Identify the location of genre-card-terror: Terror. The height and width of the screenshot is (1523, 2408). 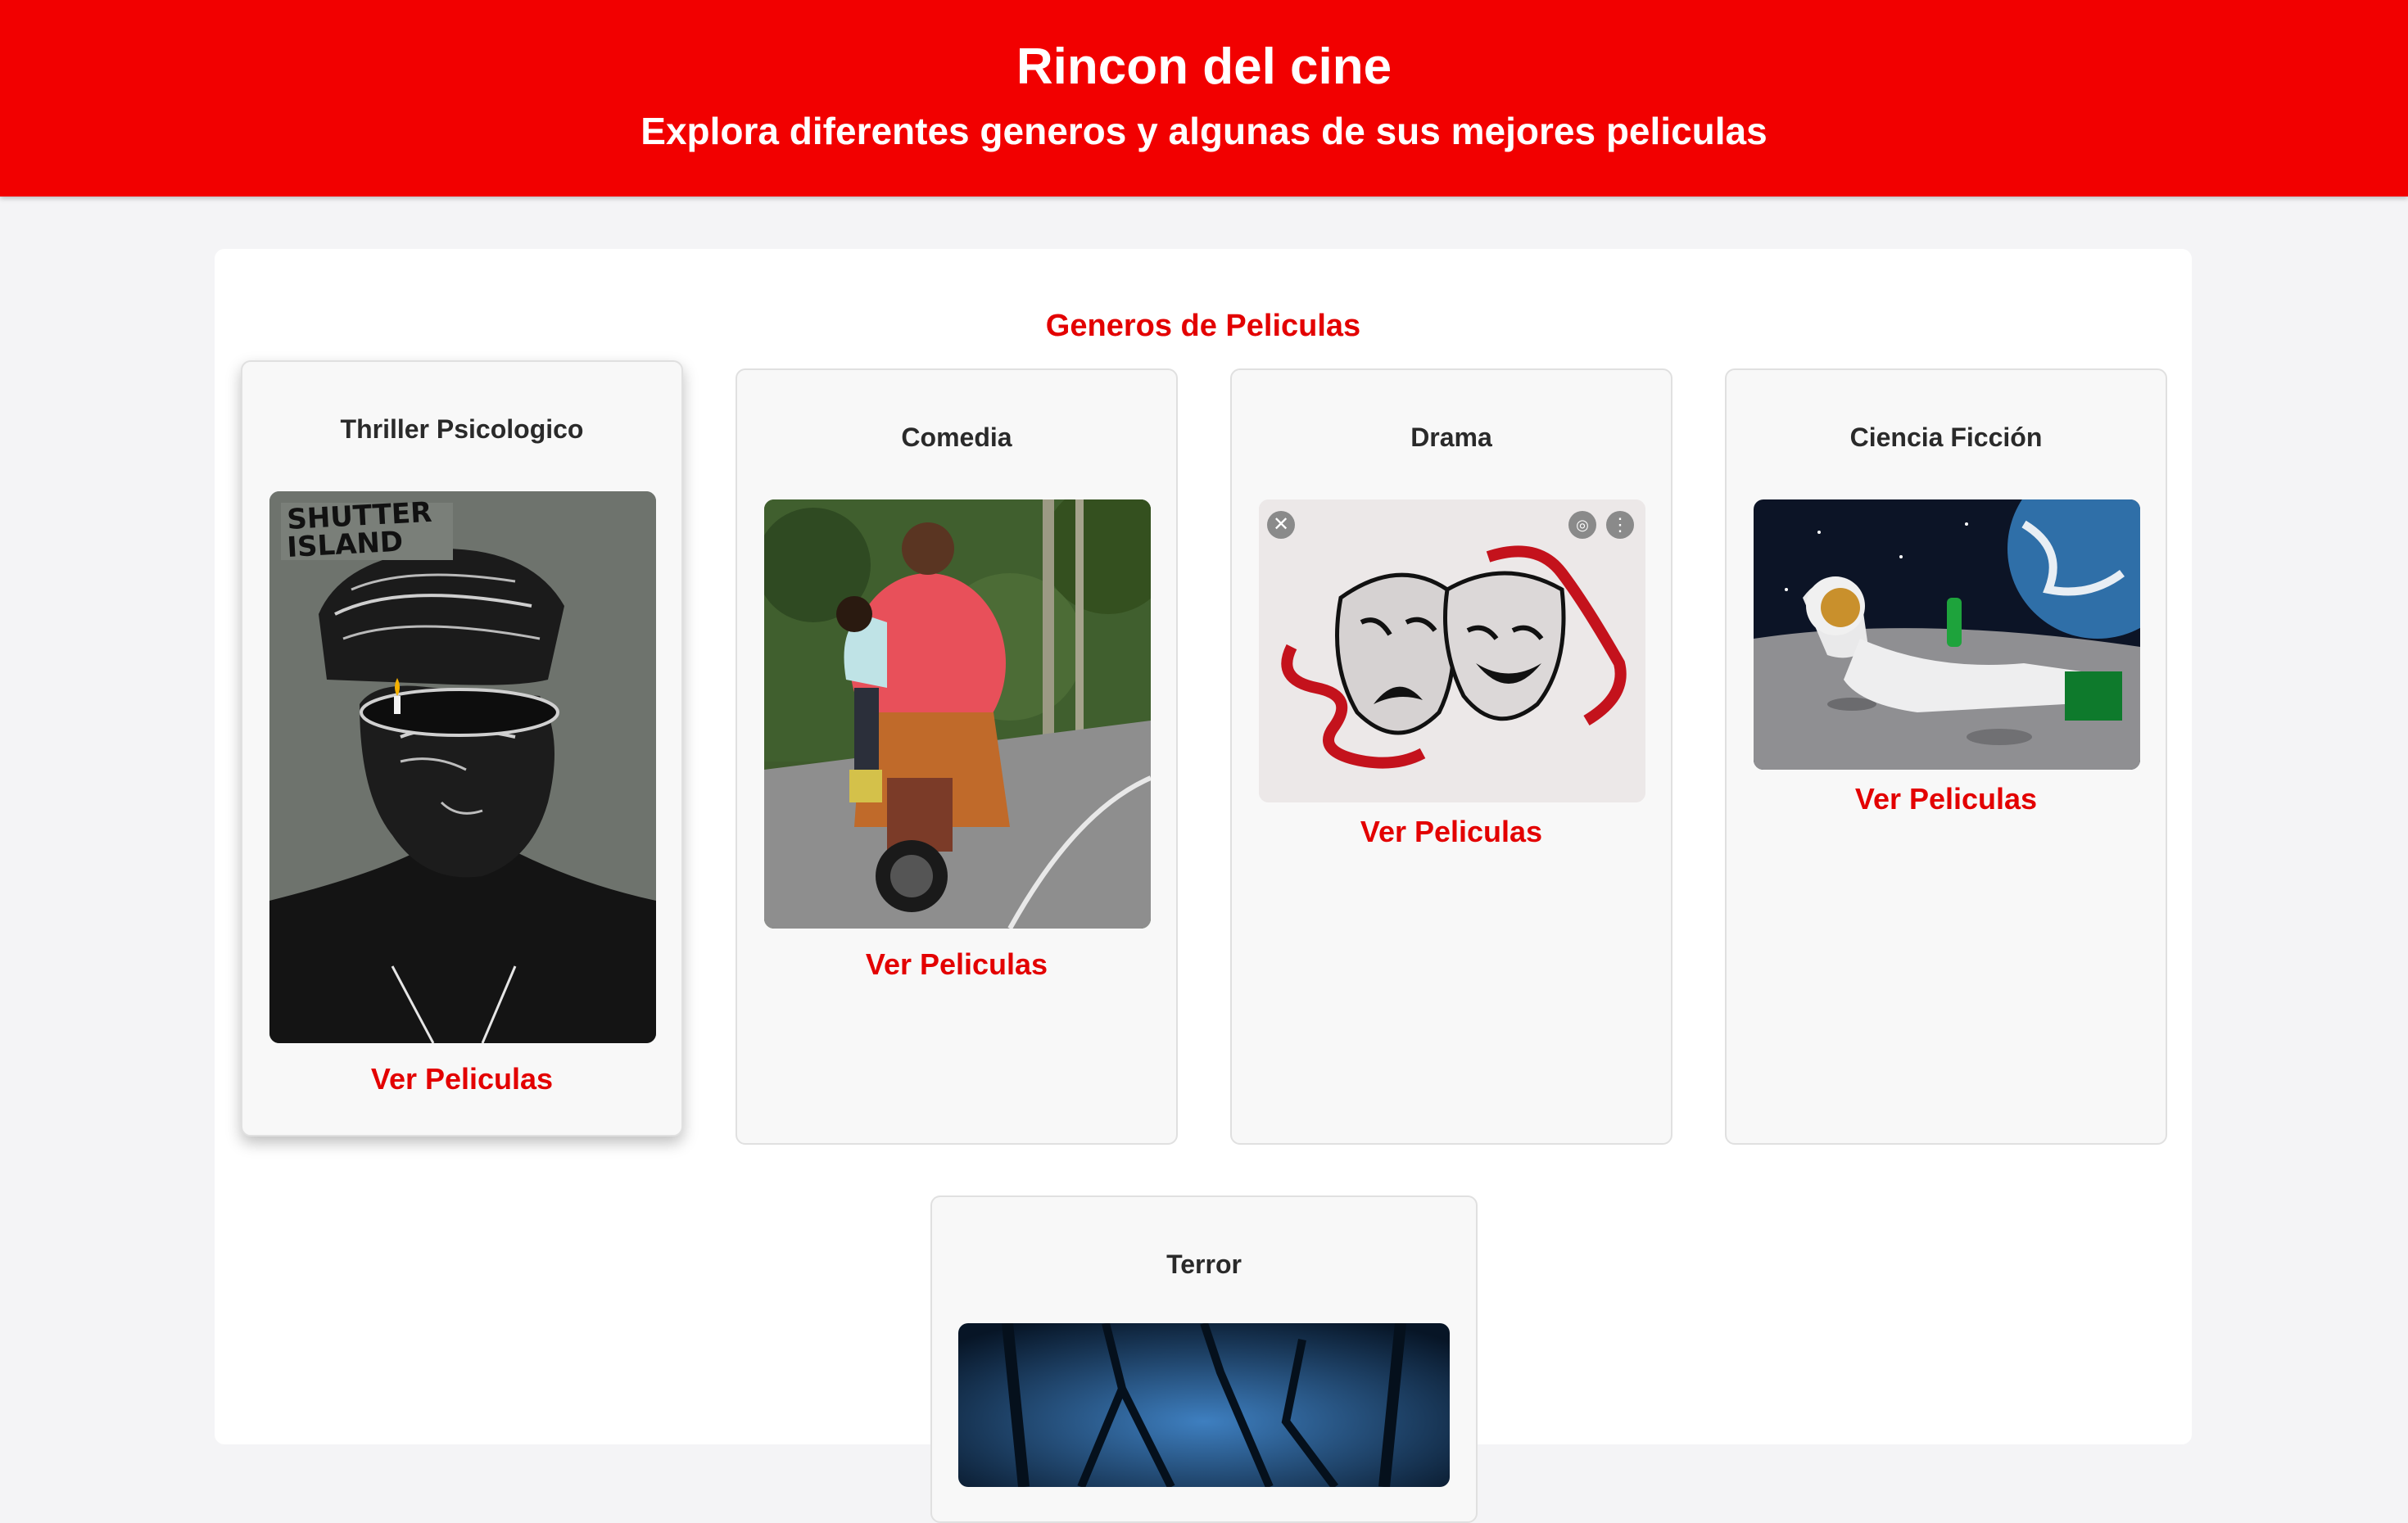
(1204, 1359).